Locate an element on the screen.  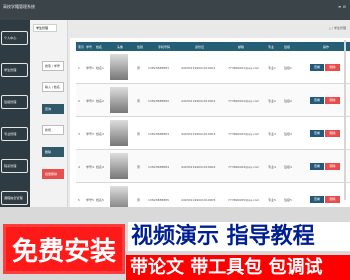
delete-button: 删除 is located at coordinates (53, 152).